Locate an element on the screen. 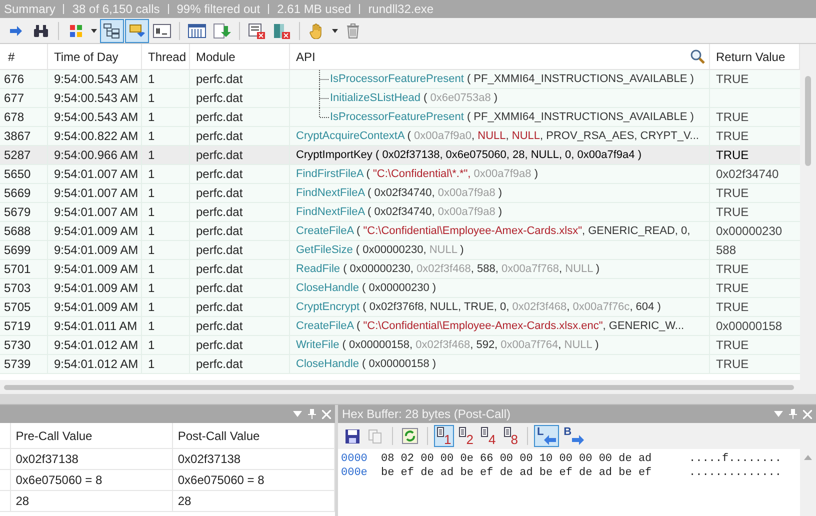 This screenshot has width=816, height=516. table-cell: 5688 is located at coordinates (24, 231).